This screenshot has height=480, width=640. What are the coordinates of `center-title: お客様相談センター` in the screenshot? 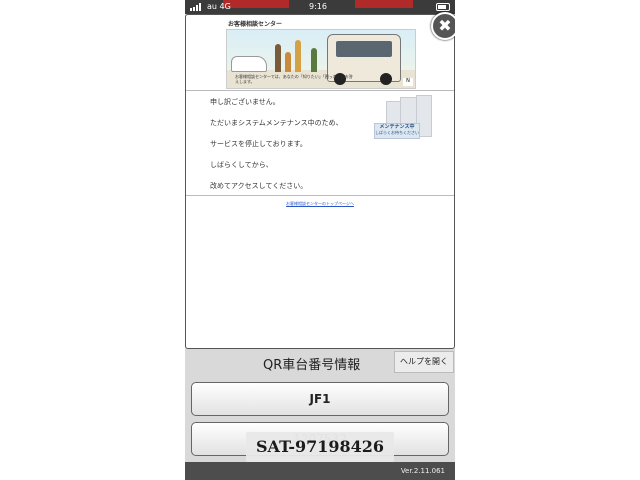 It's located at (255, 24).